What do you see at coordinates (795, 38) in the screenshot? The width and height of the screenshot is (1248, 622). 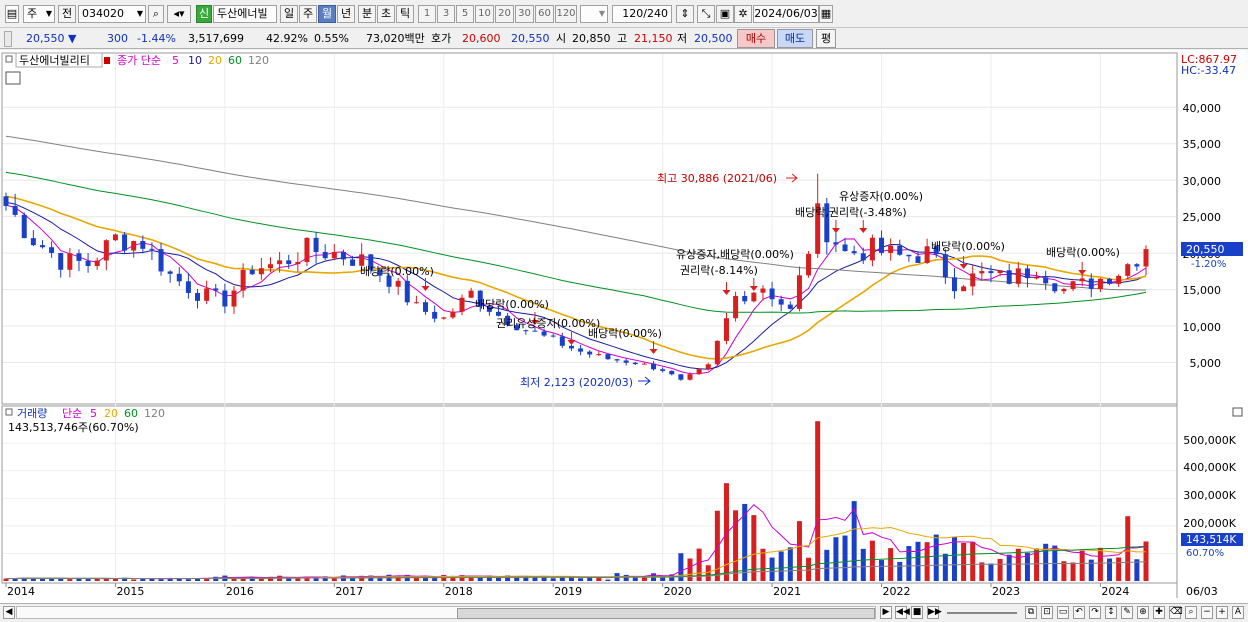 I see `sell-button: 매도` at bounding box center [795, 38].